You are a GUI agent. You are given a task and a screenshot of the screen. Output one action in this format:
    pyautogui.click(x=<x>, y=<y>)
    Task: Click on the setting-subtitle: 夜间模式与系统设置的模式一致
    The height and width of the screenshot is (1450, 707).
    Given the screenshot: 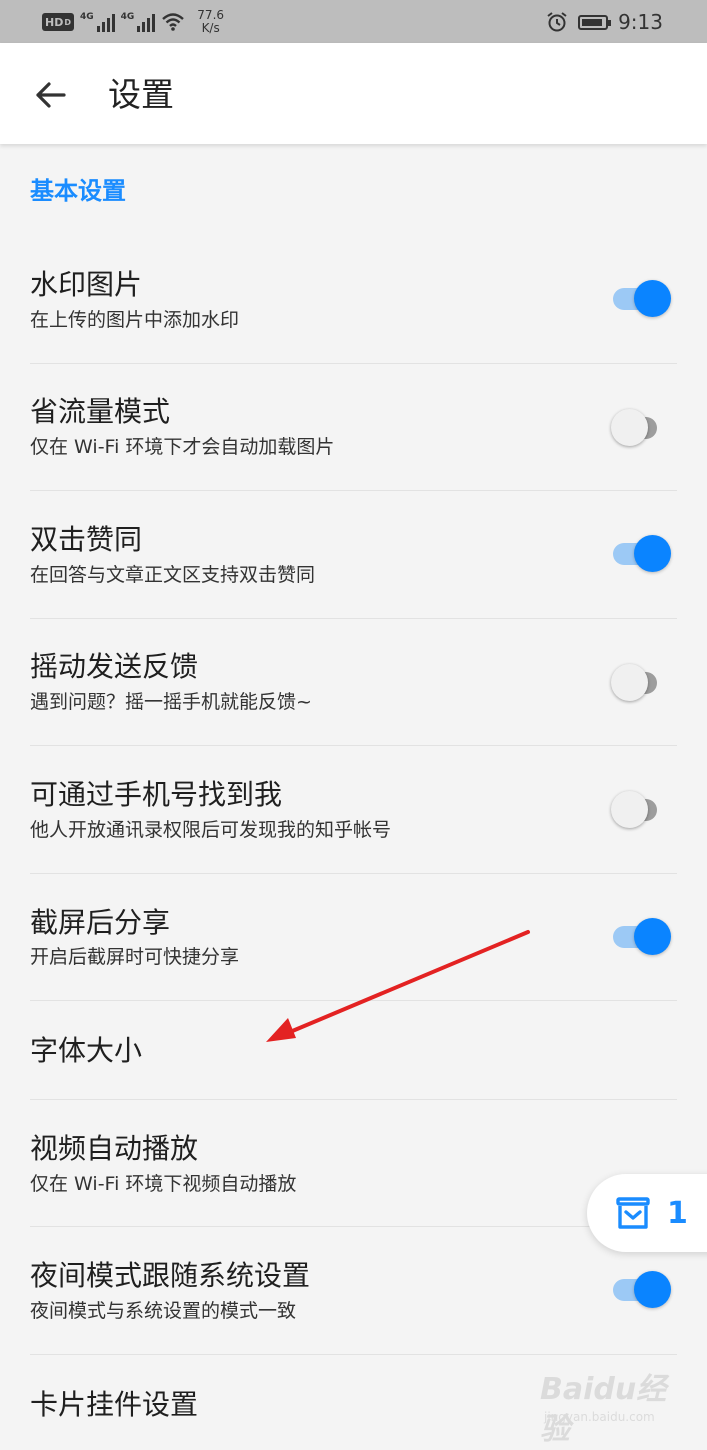 What is the action you would take?
    pyautogui.click(x=163, y=1311)
    